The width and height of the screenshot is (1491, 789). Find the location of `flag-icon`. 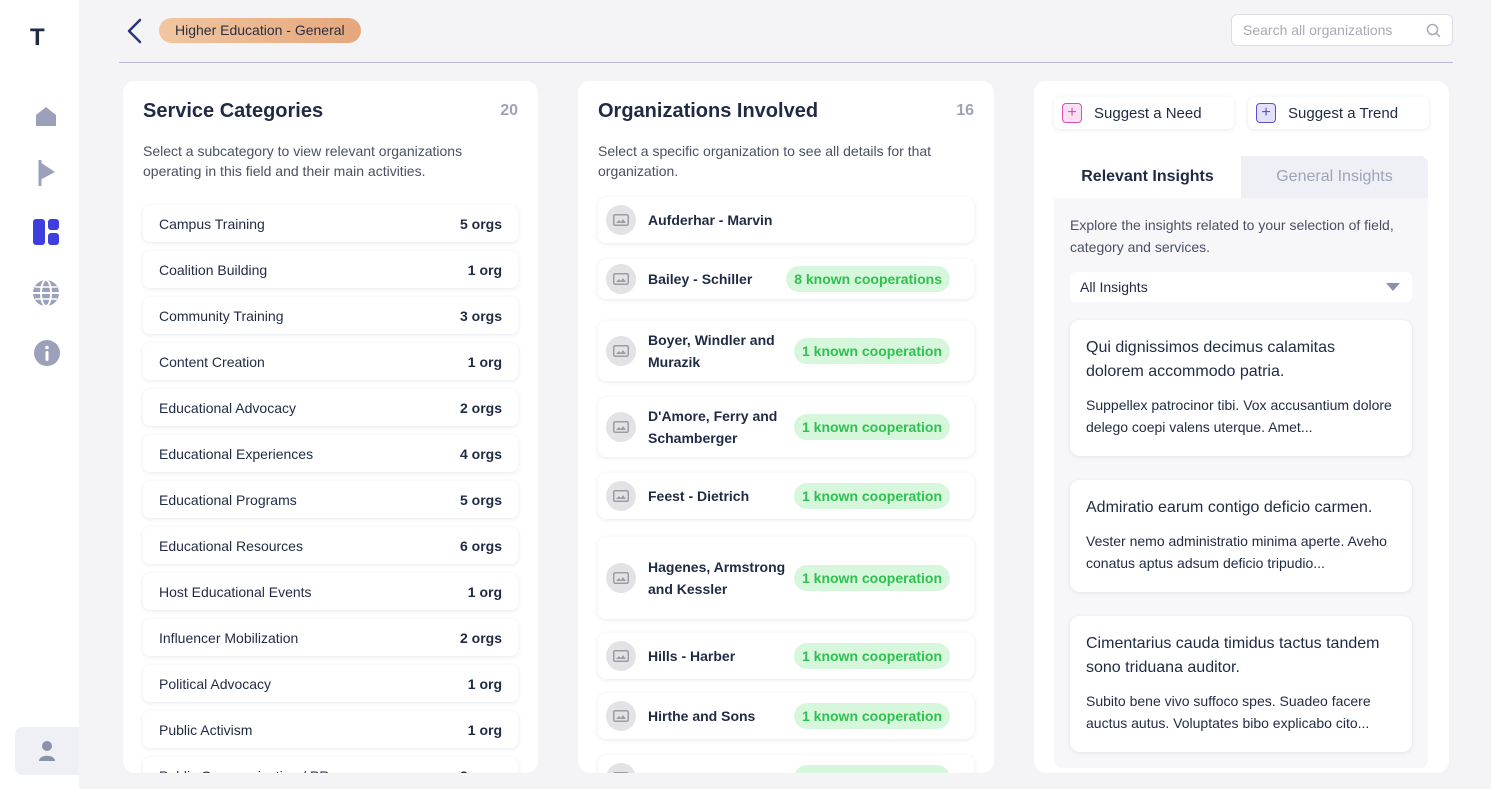

flag-icon is located at coordinates (46, 173).